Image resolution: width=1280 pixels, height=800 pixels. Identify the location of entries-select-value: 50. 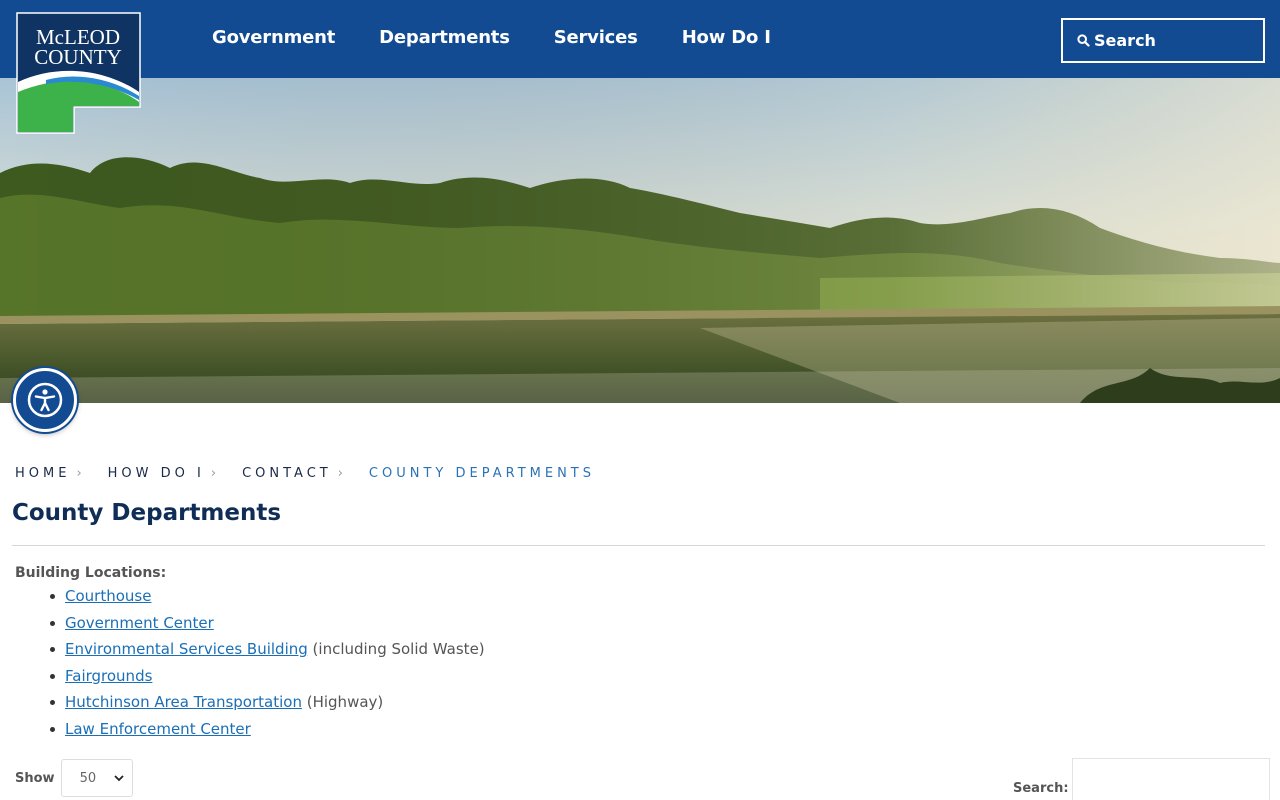
(88, 778).